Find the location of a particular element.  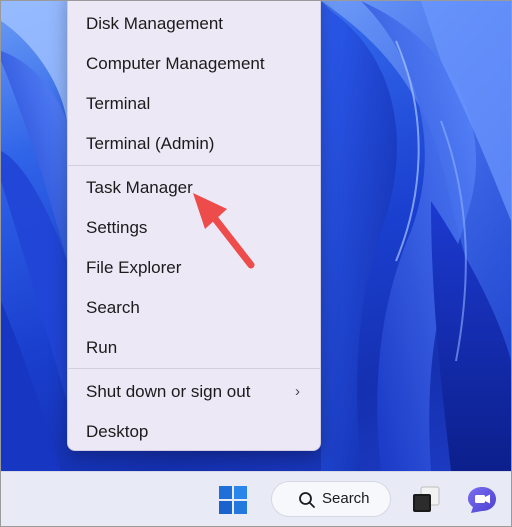

red-arrow-icon is located at coordinates (224, 231).